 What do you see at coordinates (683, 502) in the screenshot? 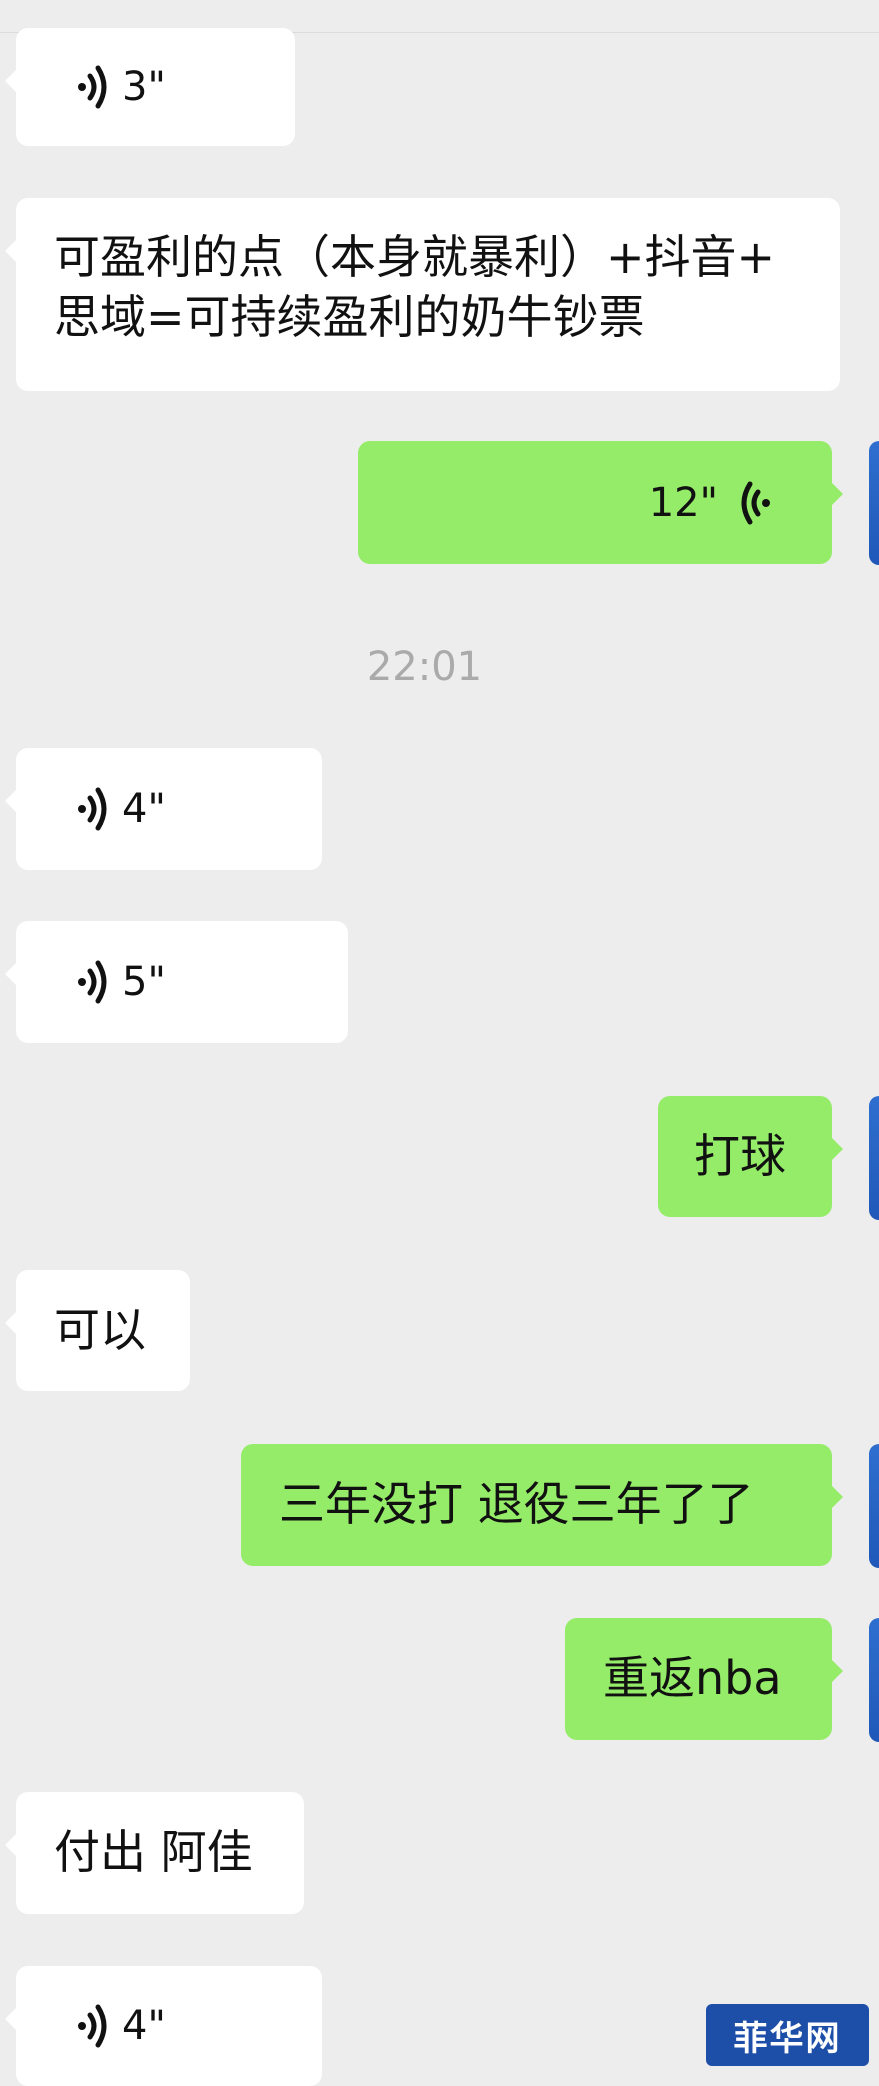
I see `voice-duration: 12"` at bounding box center [683, 502].